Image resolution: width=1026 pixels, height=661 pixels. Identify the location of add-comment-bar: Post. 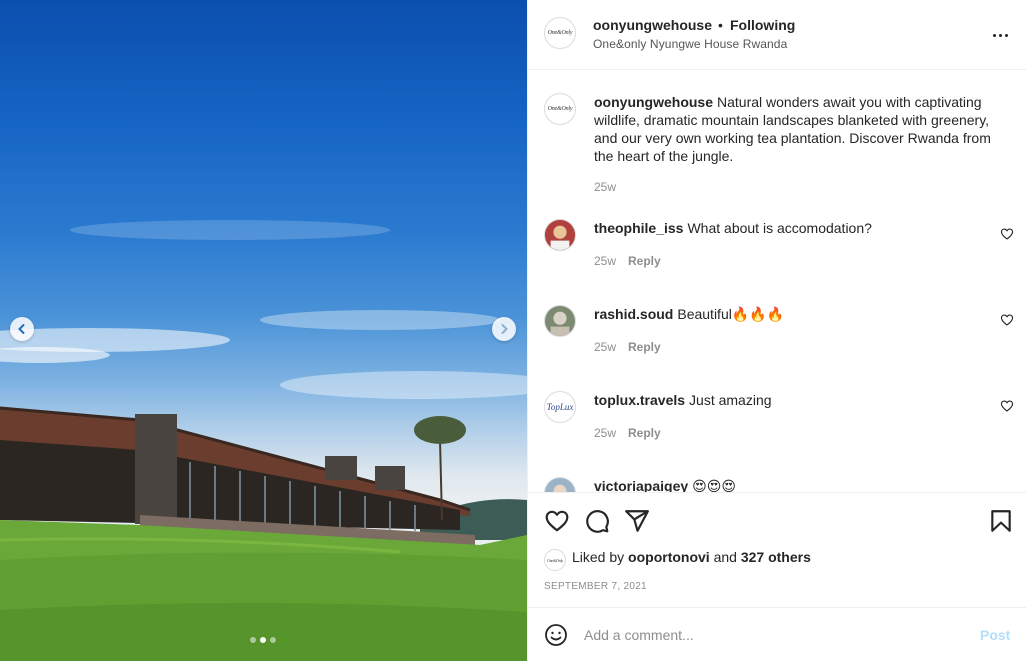
(777, 634).